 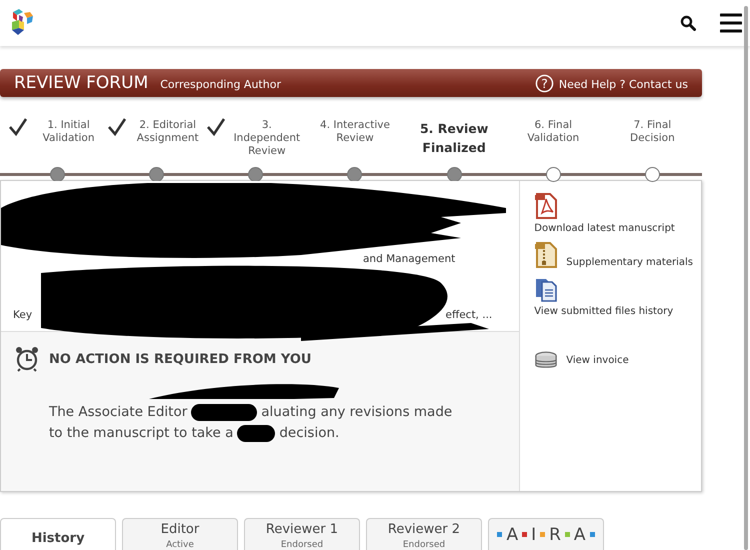 I want to click on action-link: Download latest manuscript, so click(x=604, y=228).